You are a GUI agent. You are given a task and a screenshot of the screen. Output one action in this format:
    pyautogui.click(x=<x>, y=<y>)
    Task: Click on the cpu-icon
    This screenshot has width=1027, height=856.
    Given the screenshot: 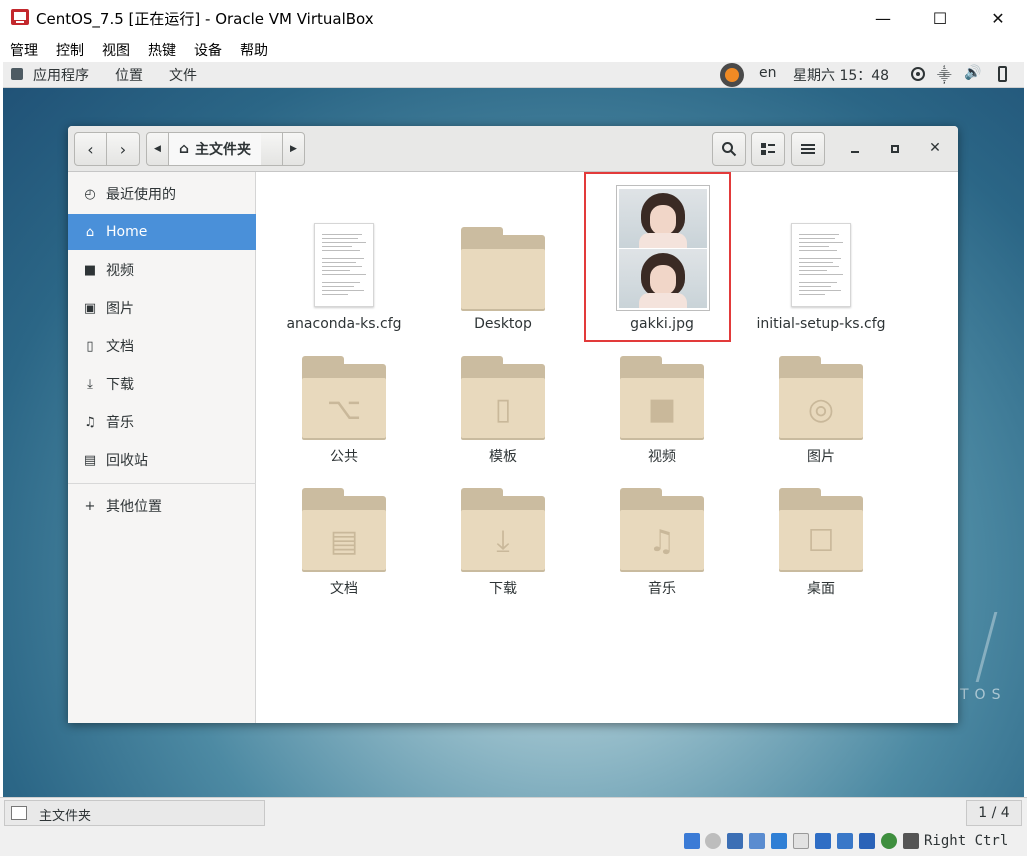 What is the action you would take?
    pyautogui.click(x=867, y=841)
    